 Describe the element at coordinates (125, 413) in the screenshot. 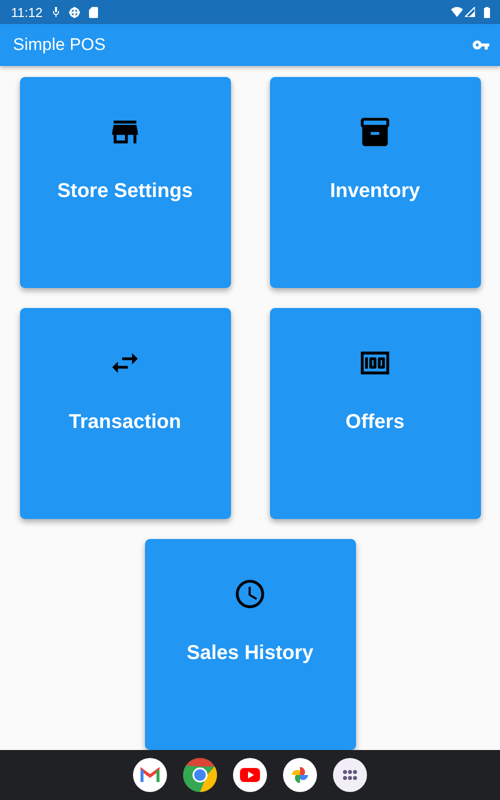

I see `menu-tile: Transaction` at that location.